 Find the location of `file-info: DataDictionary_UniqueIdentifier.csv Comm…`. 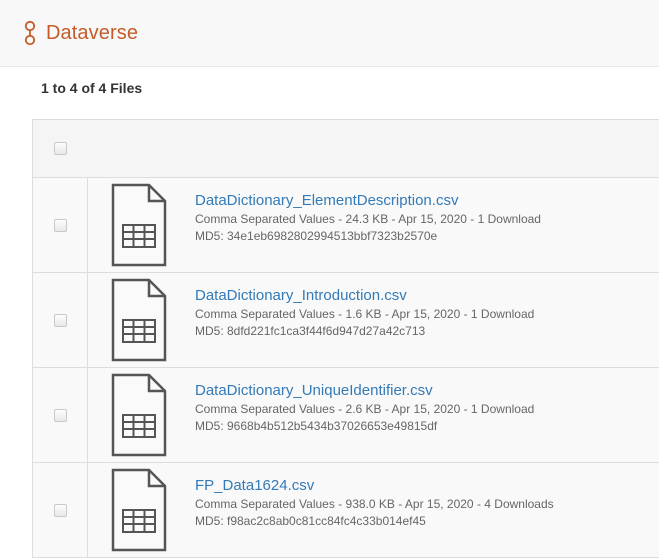

file-info: DataDictionary_UniqueIdentifier.csv Comm… is located at coordinates (364, 408).